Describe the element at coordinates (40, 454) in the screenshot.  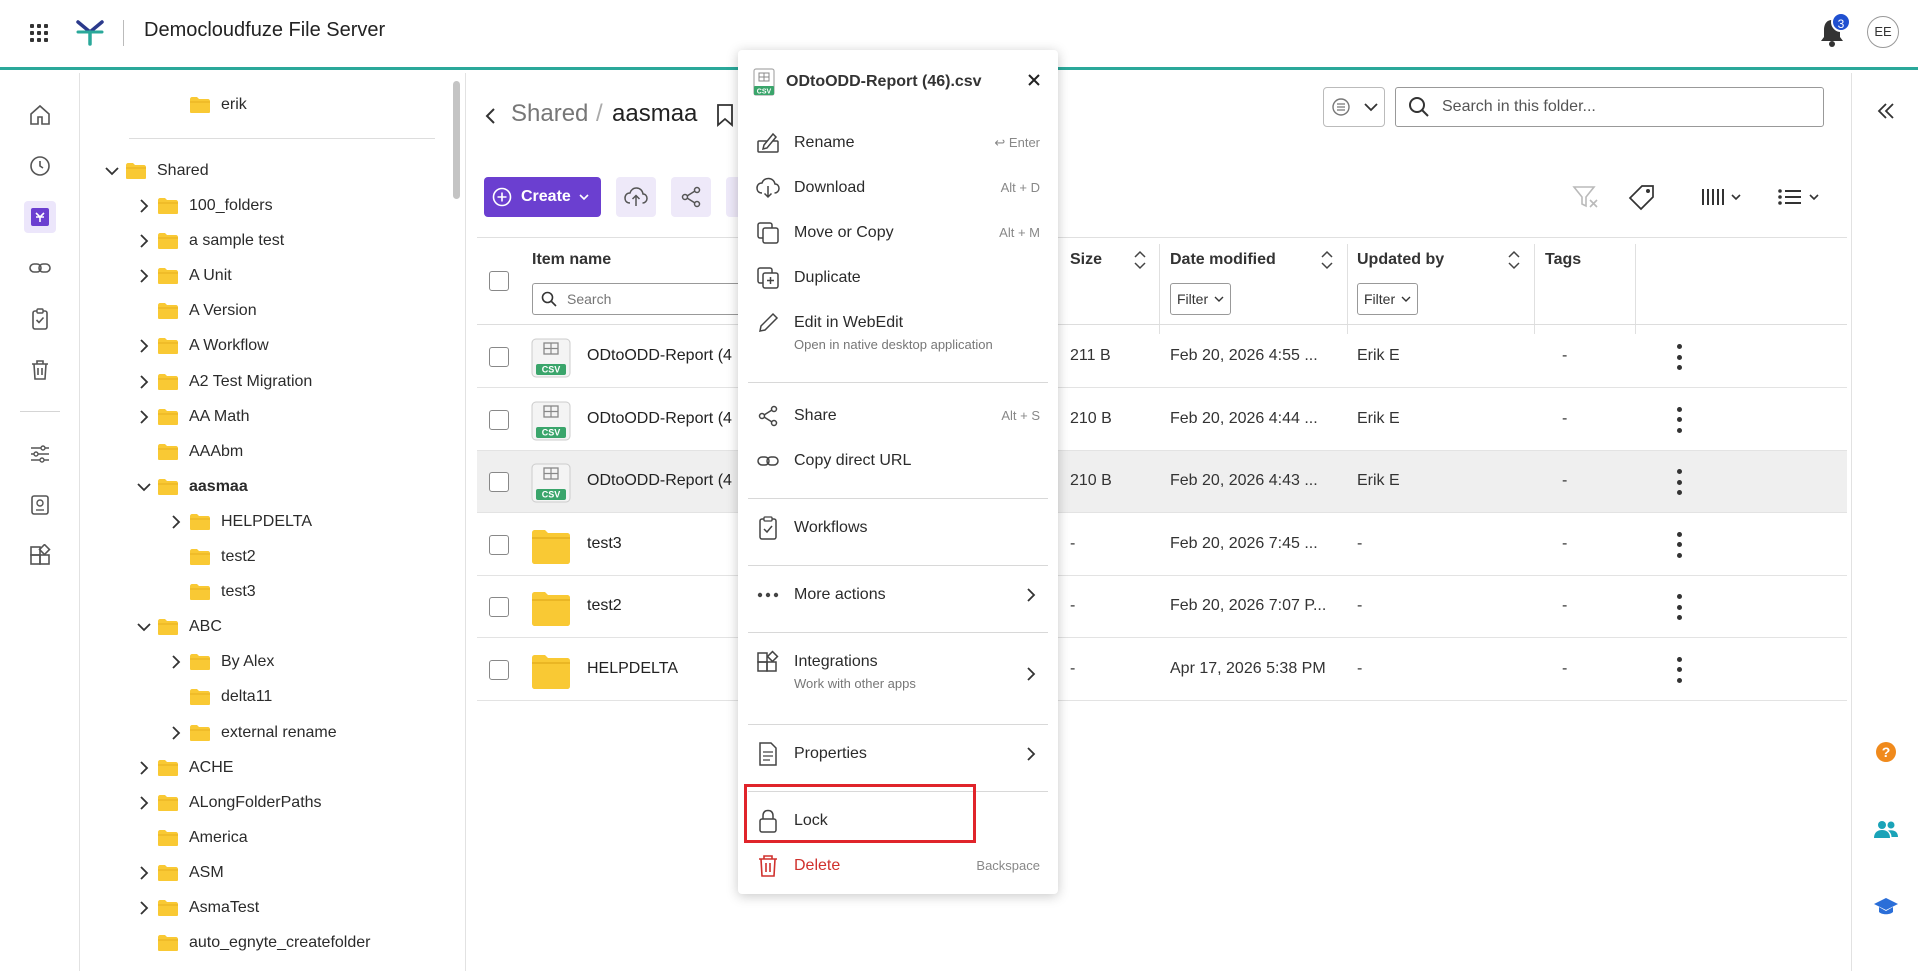
I see `settings-sliders-icon` at that location.